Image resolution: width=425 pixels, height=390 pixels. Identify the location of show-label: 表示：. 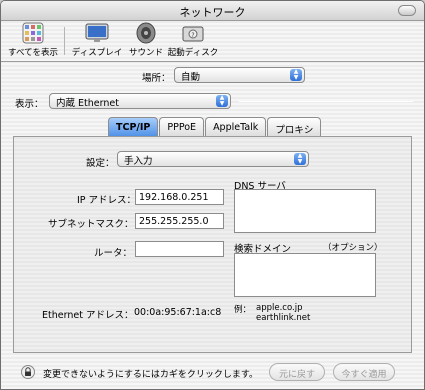
(29, 104).